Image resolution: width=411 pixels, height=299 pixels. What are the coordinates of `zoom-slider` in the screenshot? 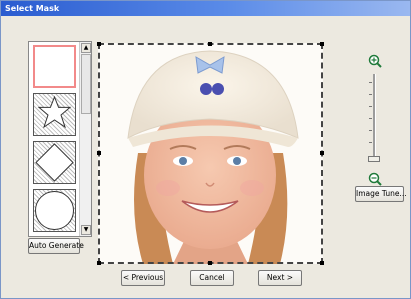 It's located at (374, 118).